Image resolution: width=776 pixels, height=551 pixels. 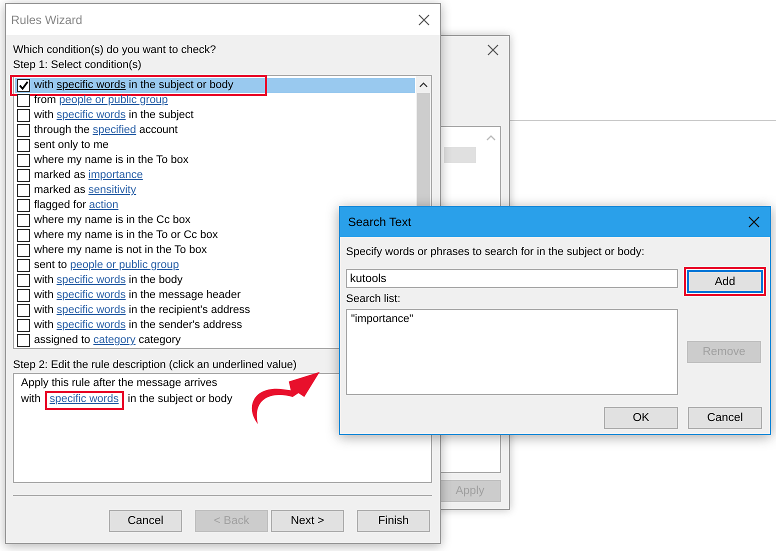 I want to click on wizard-button: Finish, so click(x=393, y=521).